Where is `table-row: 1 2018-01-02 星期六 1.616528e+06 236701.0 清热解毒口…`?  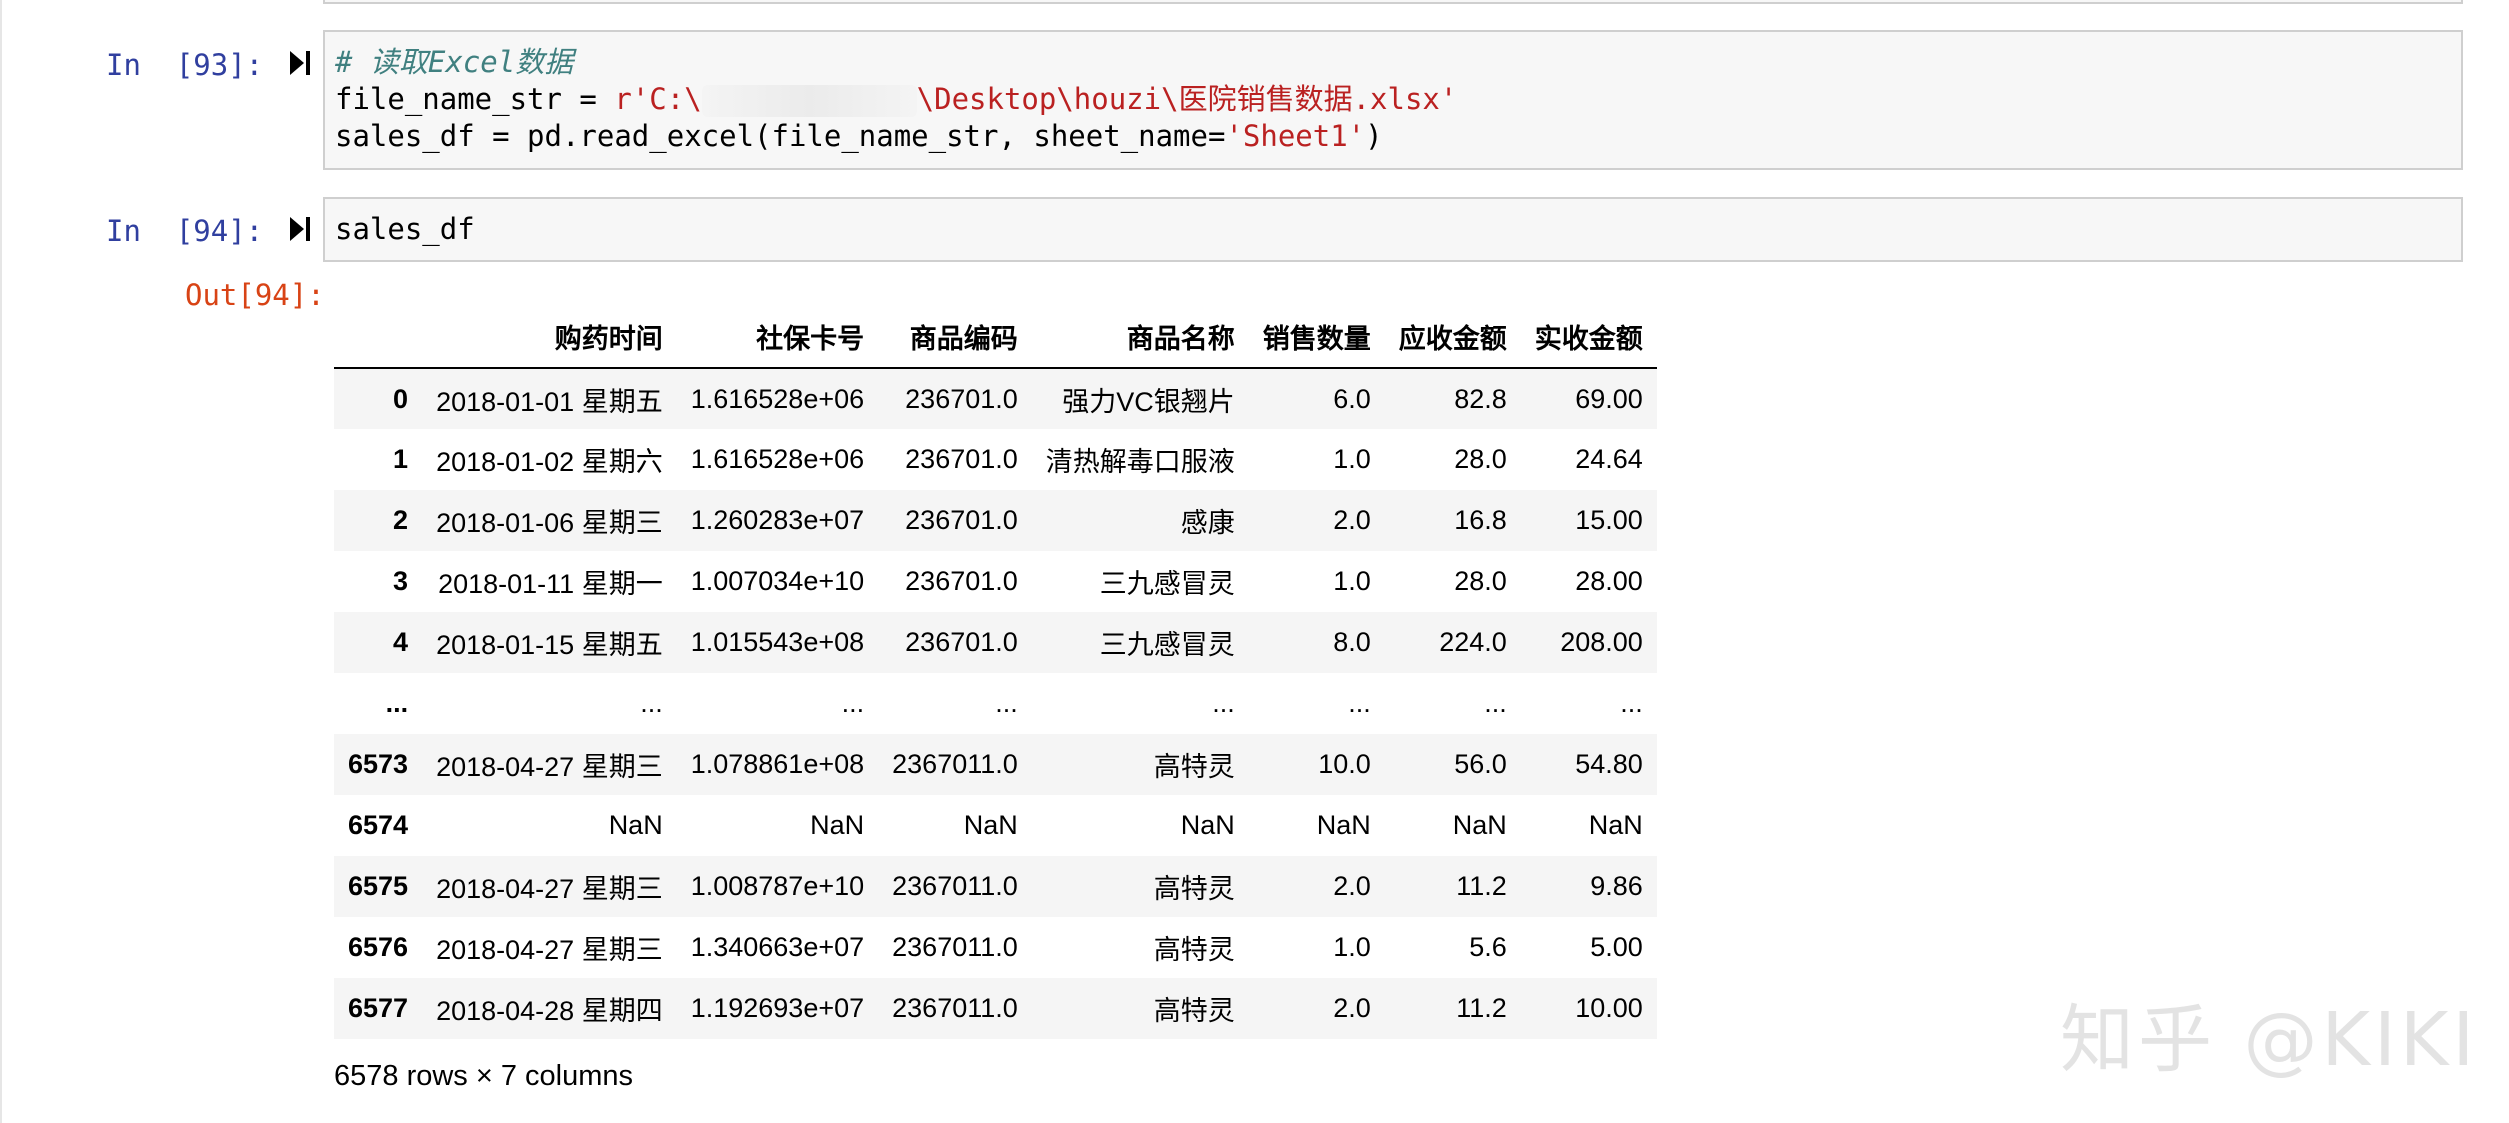 table-row: 1 2018-01-02 星期六 1.616528e+06 236701.0 清热解毒口… is located at coordinates (995, 459).